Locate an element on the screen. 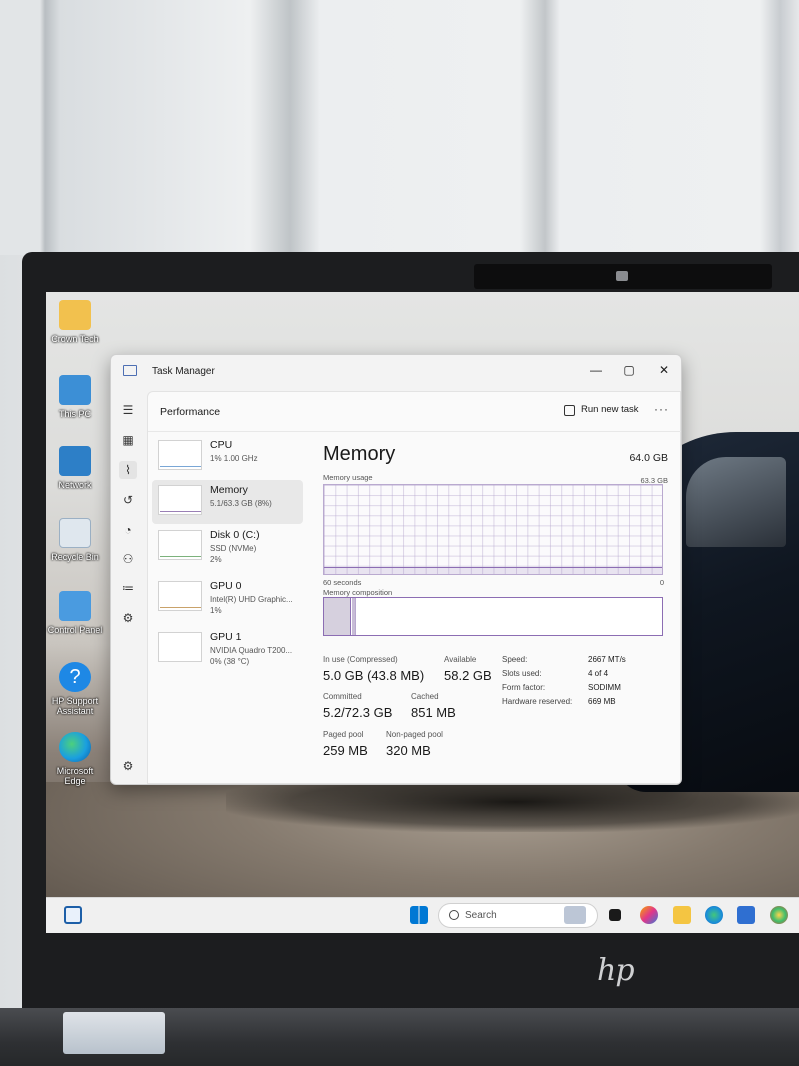 This screenshot has height=1066, width=799. start-icon is located at coordinates (419, 915).